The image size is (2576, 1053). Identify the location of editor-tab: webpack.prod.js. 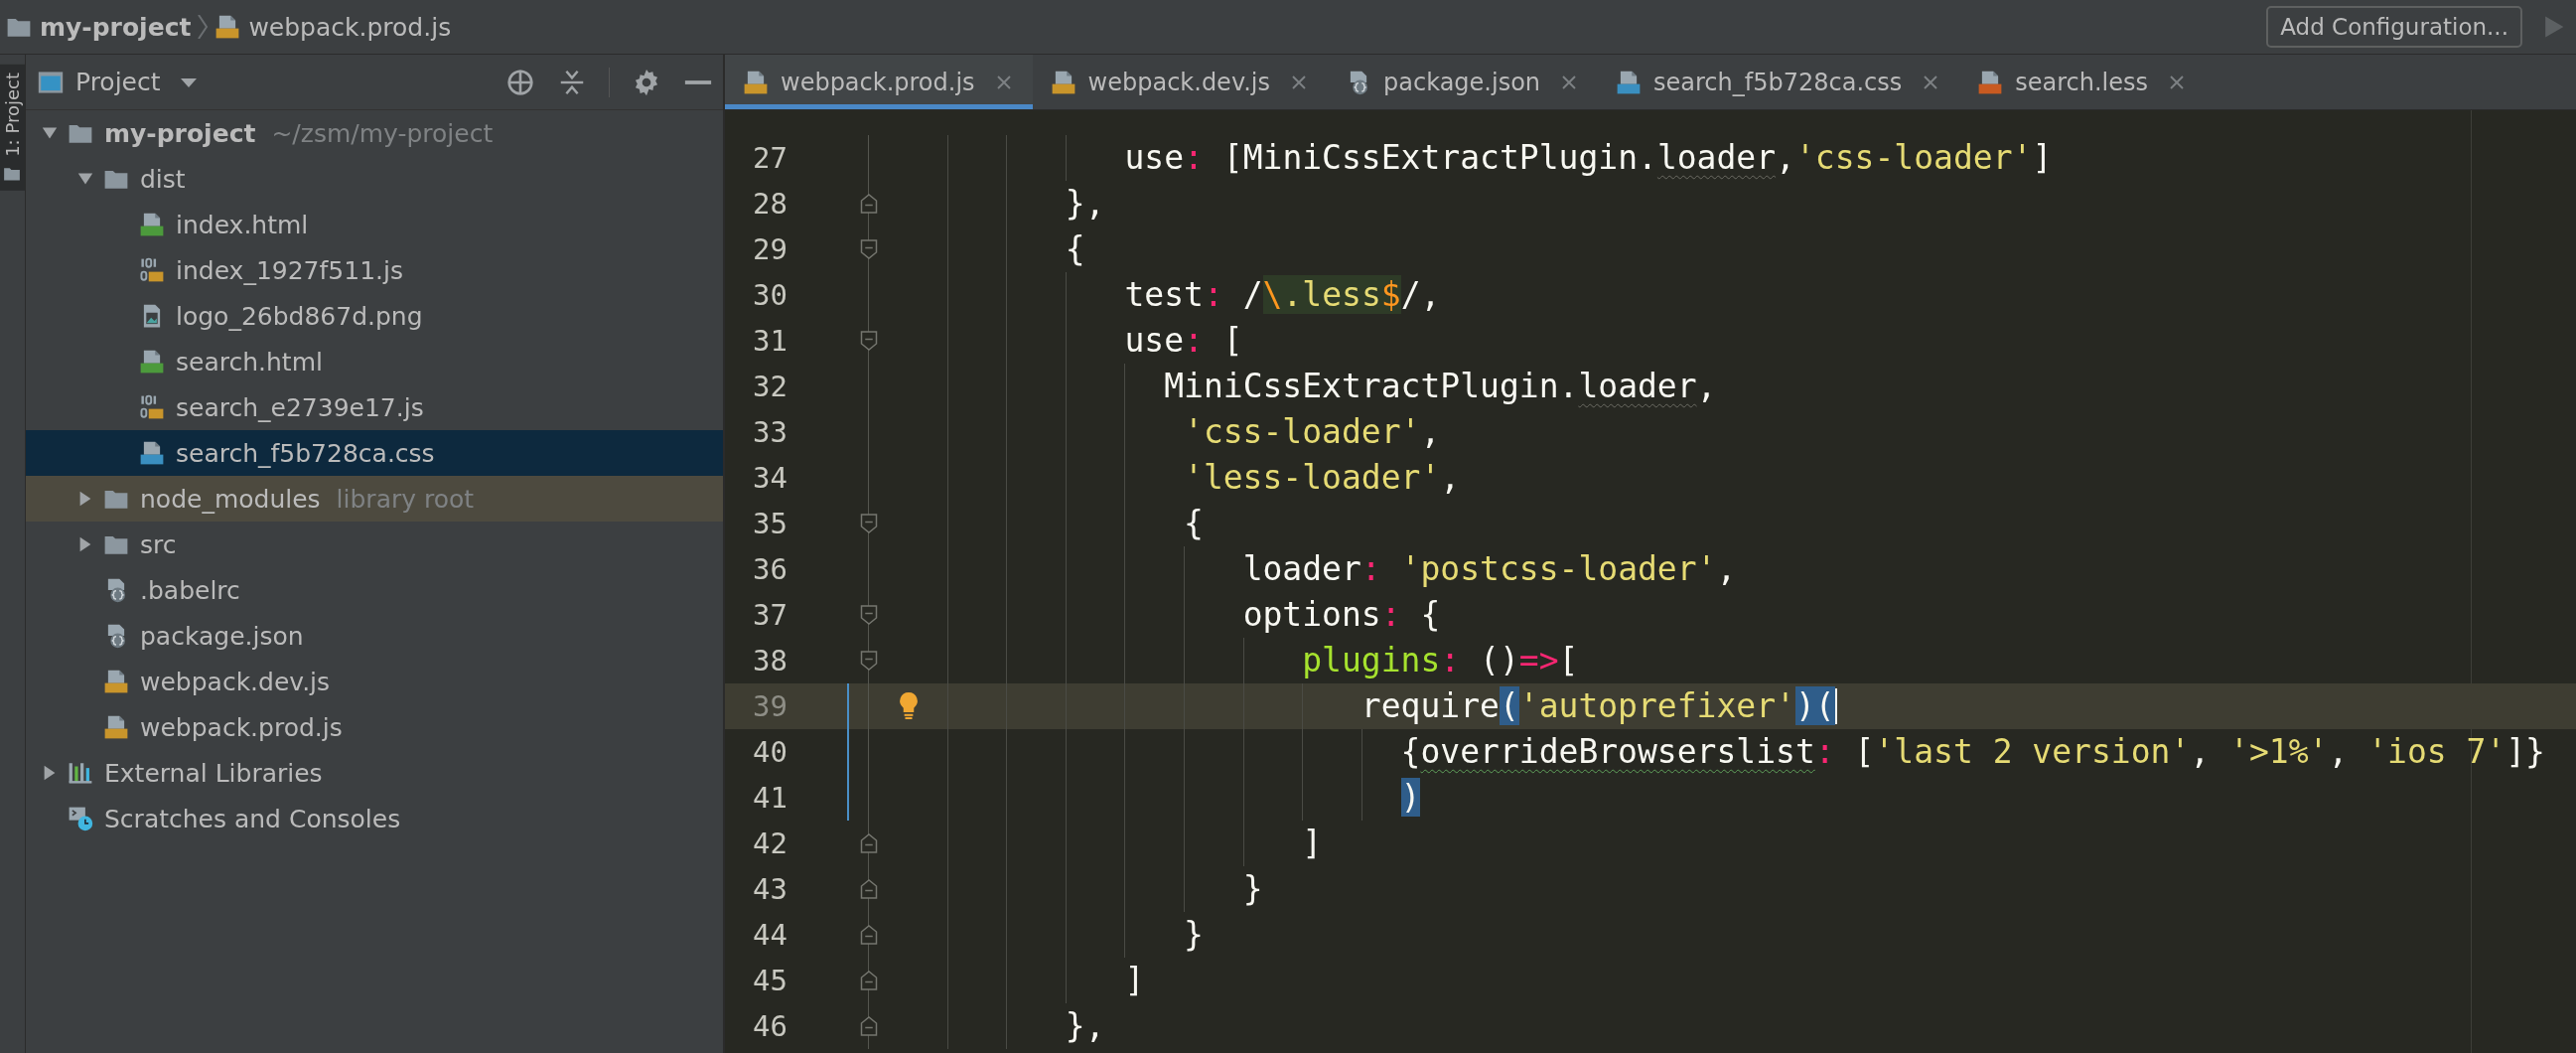
(879, 82).